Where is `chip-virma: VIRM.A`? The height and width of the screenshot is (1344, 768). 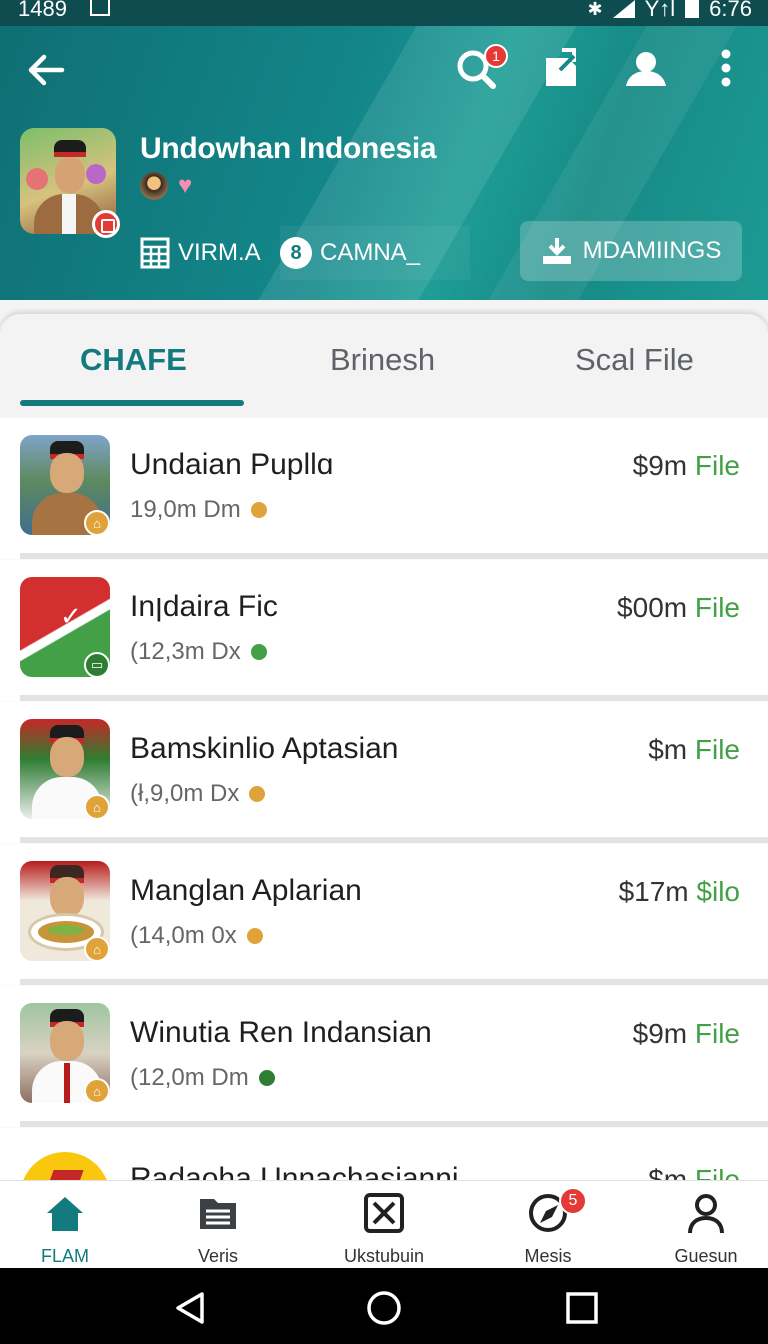 chip-virma: VIRM.A is located at coordinates (204, 253).